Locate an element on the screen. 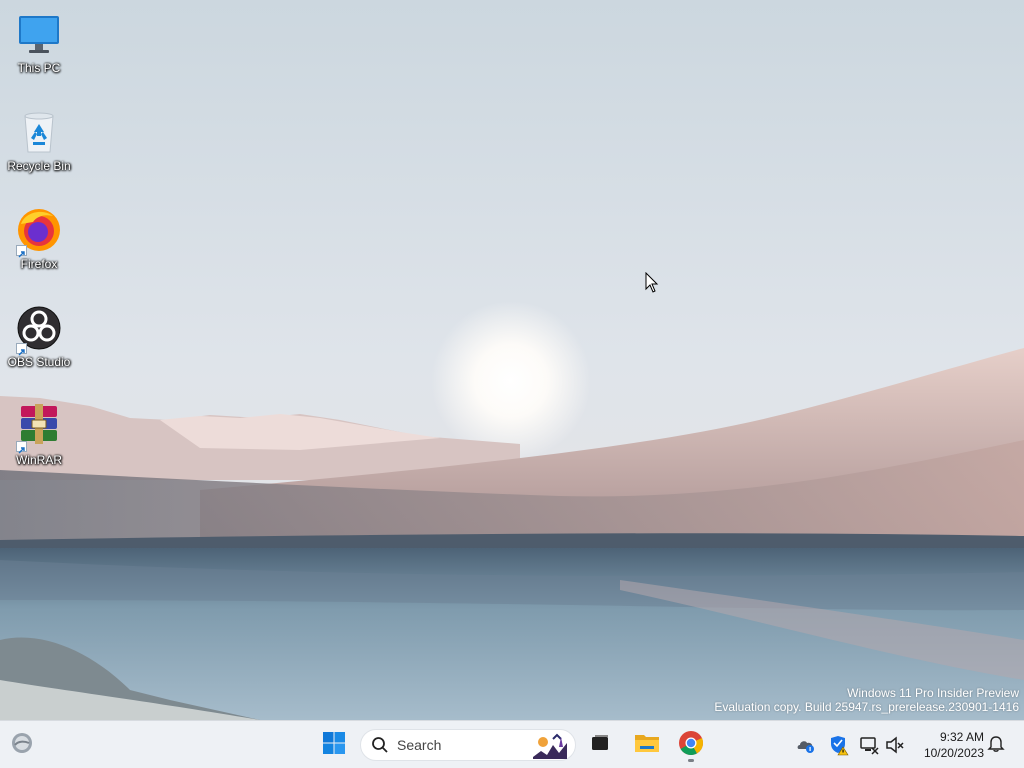 The width and height of the screenshot is (1024, 768). desktop-icon-this-pc: This PC is located at coordinates (39, 46).